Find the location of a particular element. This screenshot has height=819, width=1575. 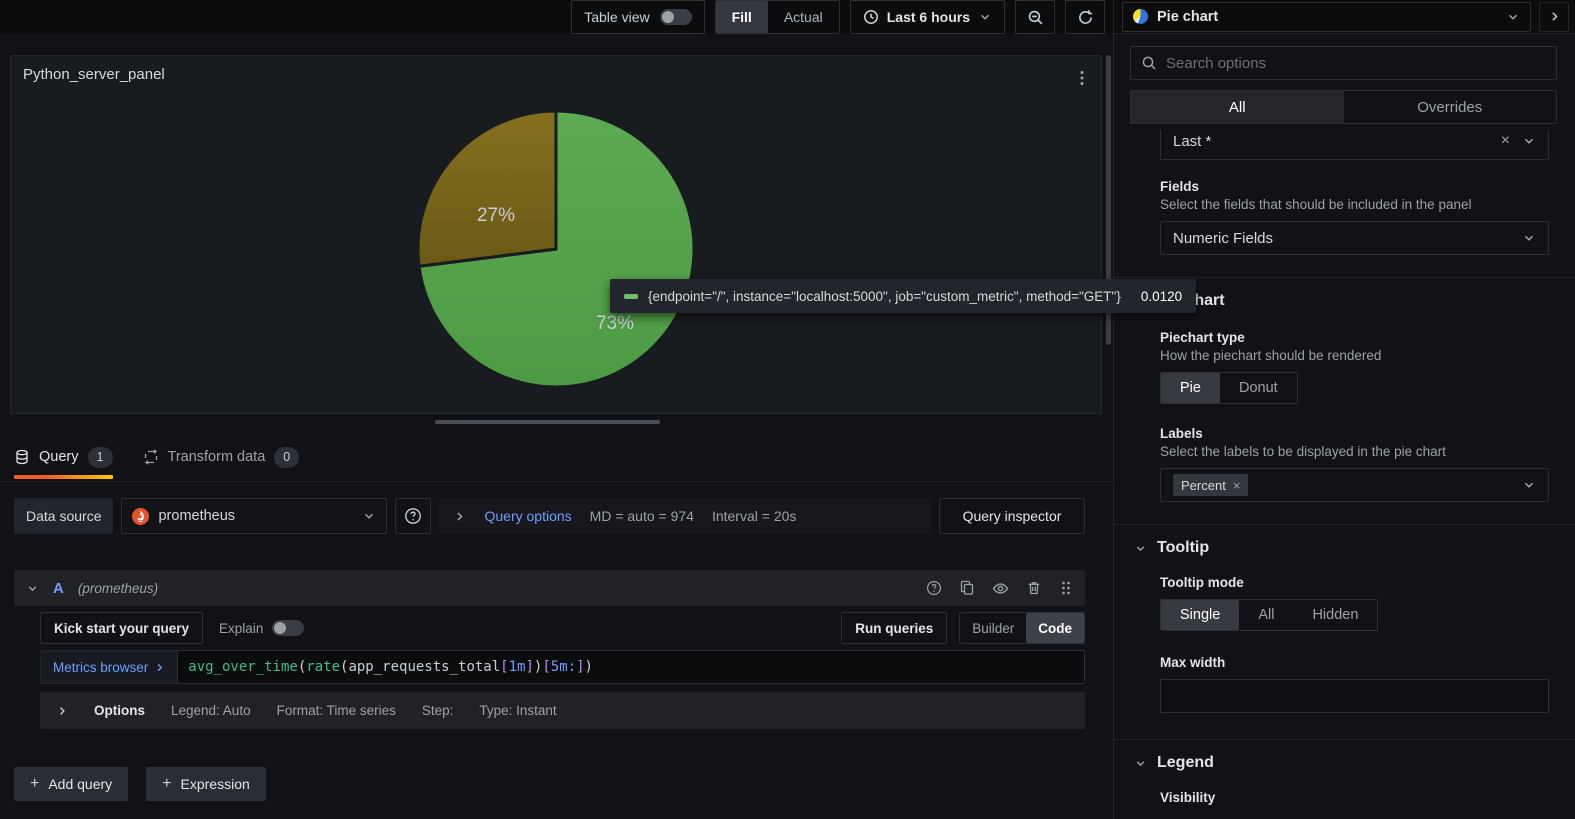

kick-start-button: Kick start your query is located at coordinates (122, 628).